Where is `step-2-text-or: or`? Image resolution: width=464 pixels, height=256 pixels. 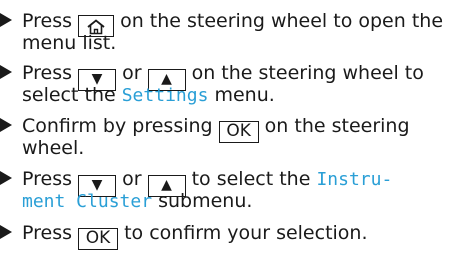
step-2-text-or: or is located at coordinates (132, 73).